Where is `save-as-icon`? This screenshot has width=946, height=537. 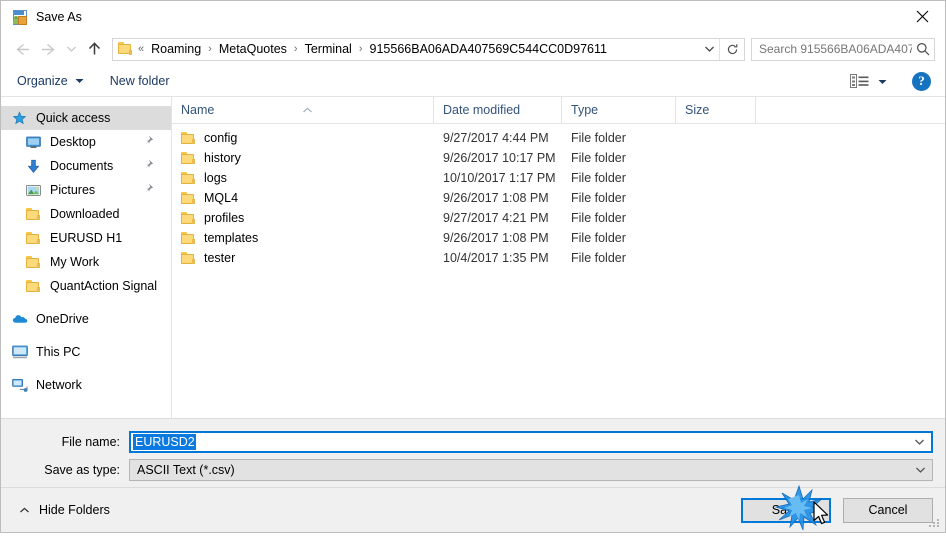
save-as-icon is located at coordinates (19, 17).